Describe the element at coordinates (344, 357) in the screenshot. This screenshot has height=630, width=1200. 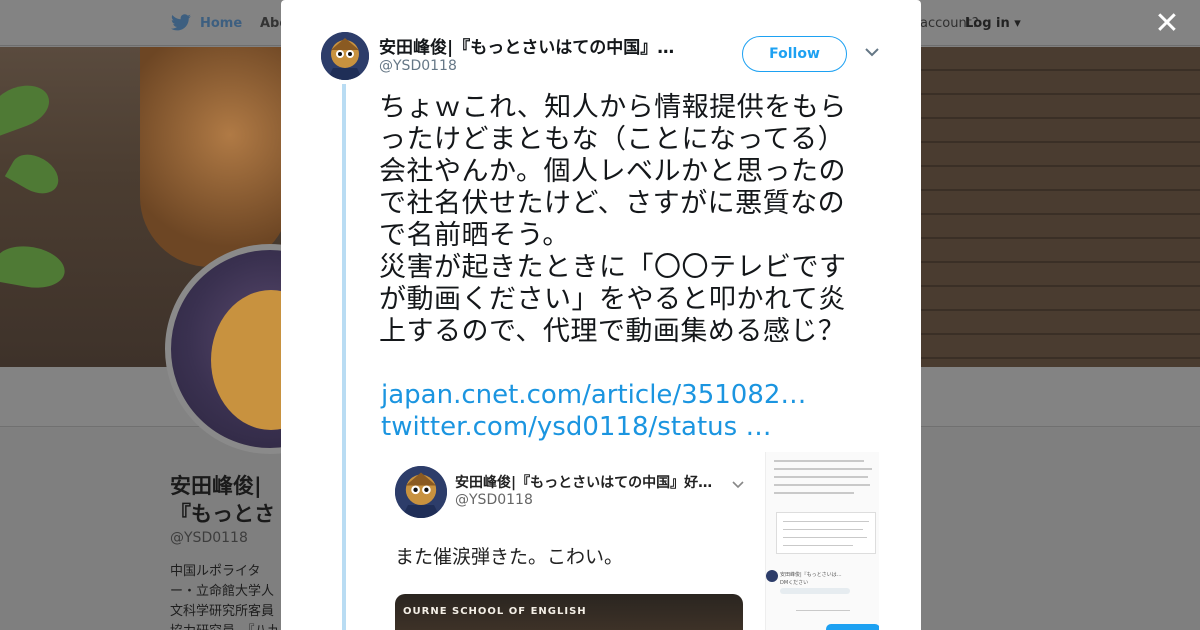
I see `thread-line` at that location.